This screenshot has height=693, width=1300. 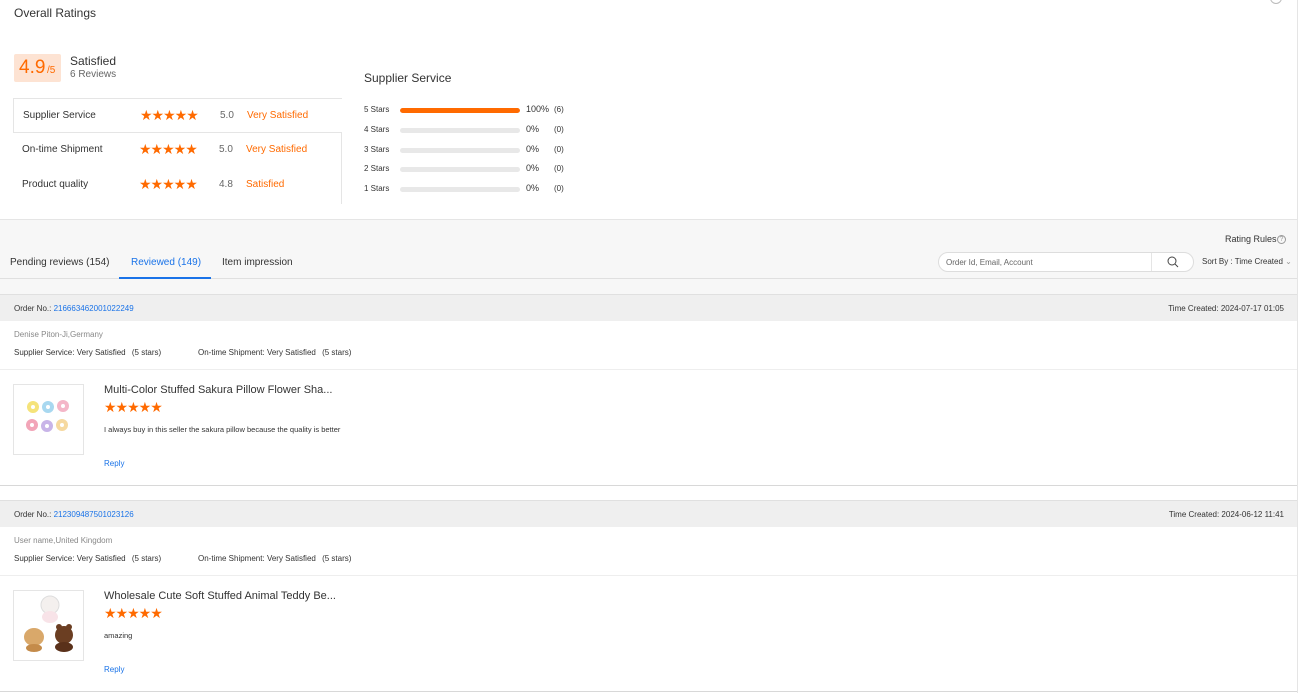 I want to click on distribution-row-1: 1 Stars 0% (0), so click(x=474, y=189).